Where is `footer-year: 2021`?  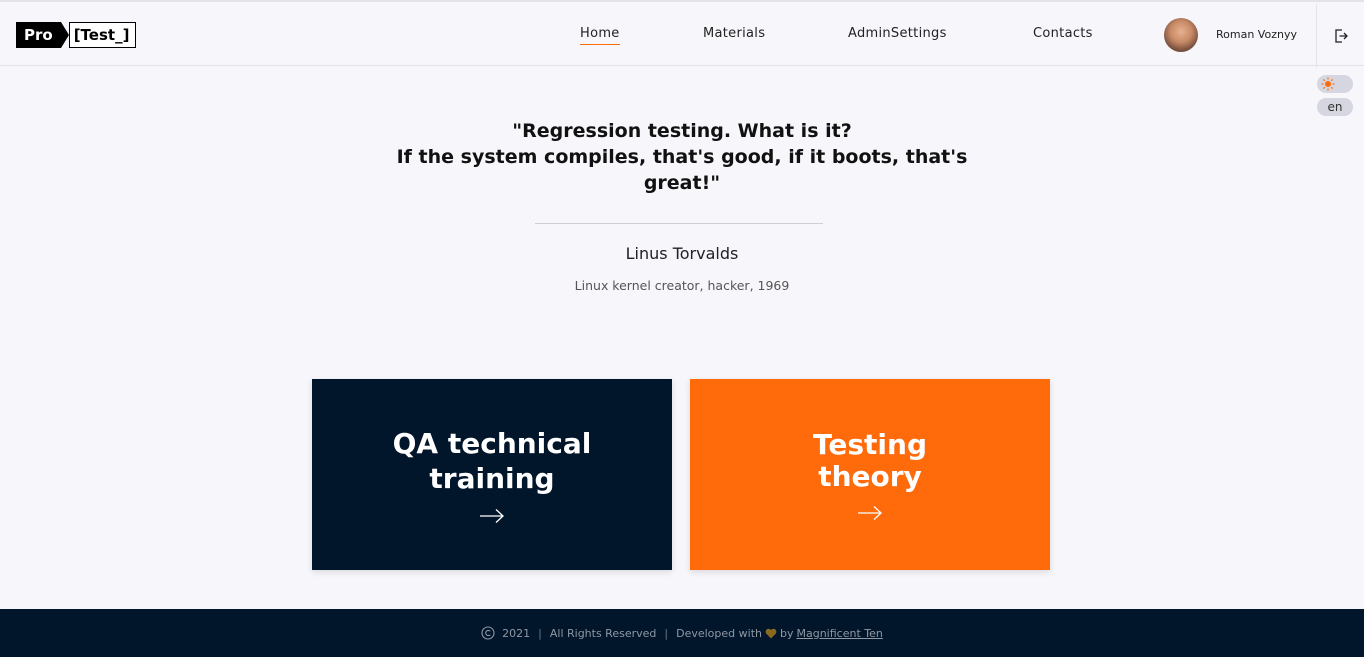 footer-year: 2021 is located at coordinates (516, 633).